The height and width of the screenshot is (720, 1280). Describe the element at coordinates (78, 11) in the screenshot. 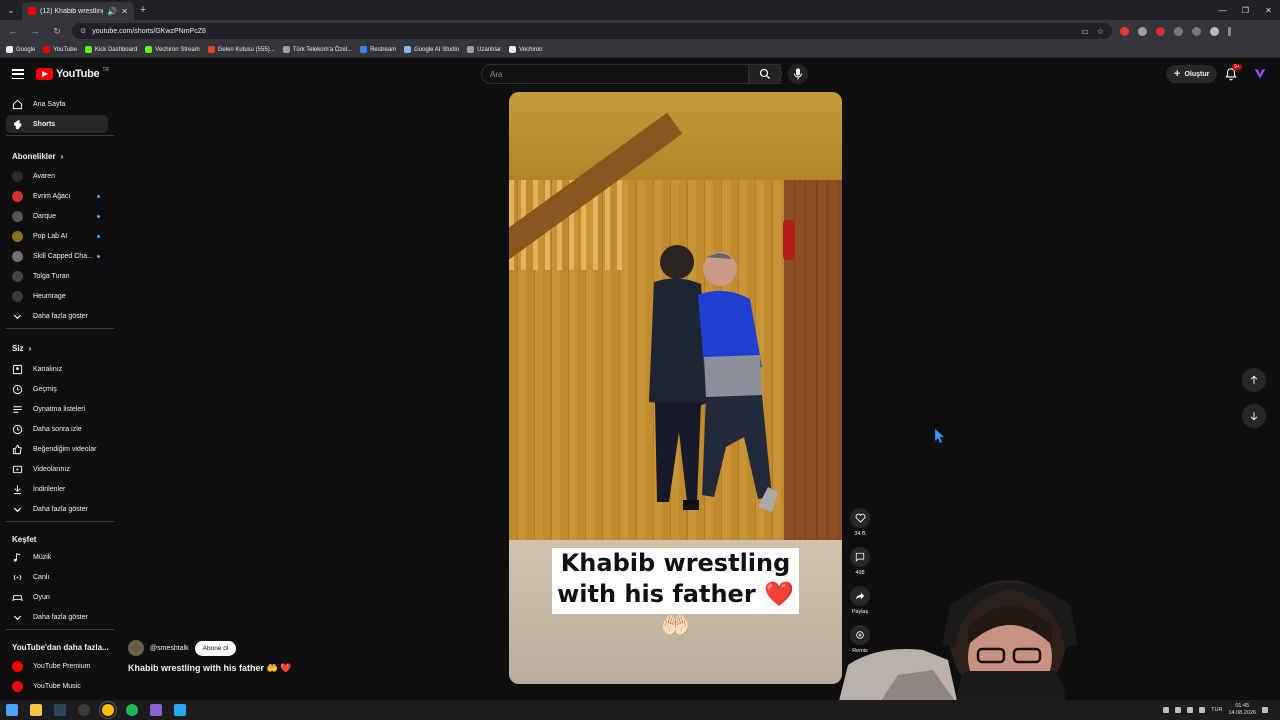

I see `browser-tab-active: (12) Khabib wrestling with his 🔊 ✕` at that location.